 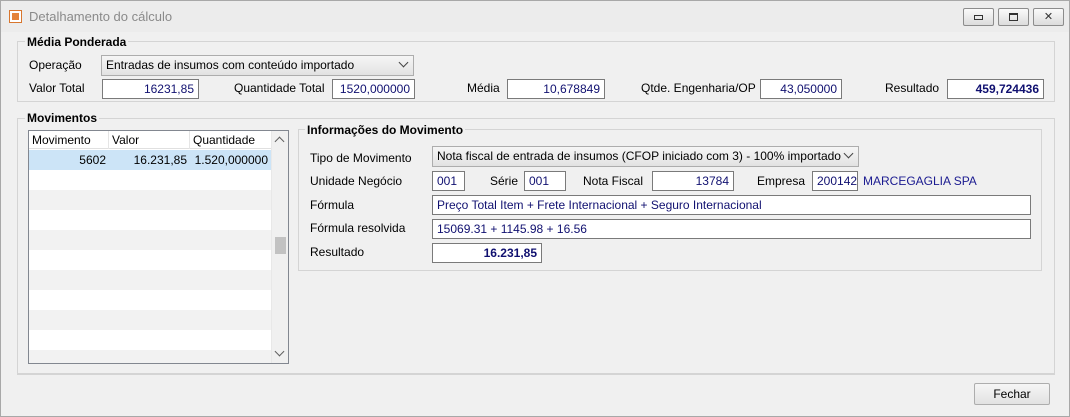 What do you see at coordinates (781, 181) in the screenshot?
I see `empresa-label: Empresa` at bounding box center [781, 181].